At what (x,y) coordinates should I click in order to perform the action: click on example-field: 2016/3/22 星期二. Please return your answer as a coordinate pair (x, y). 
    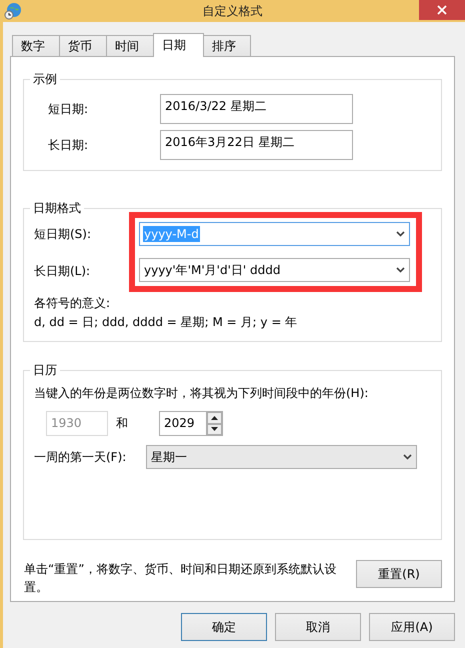
    Looking at the image, I should click on (256, 109).